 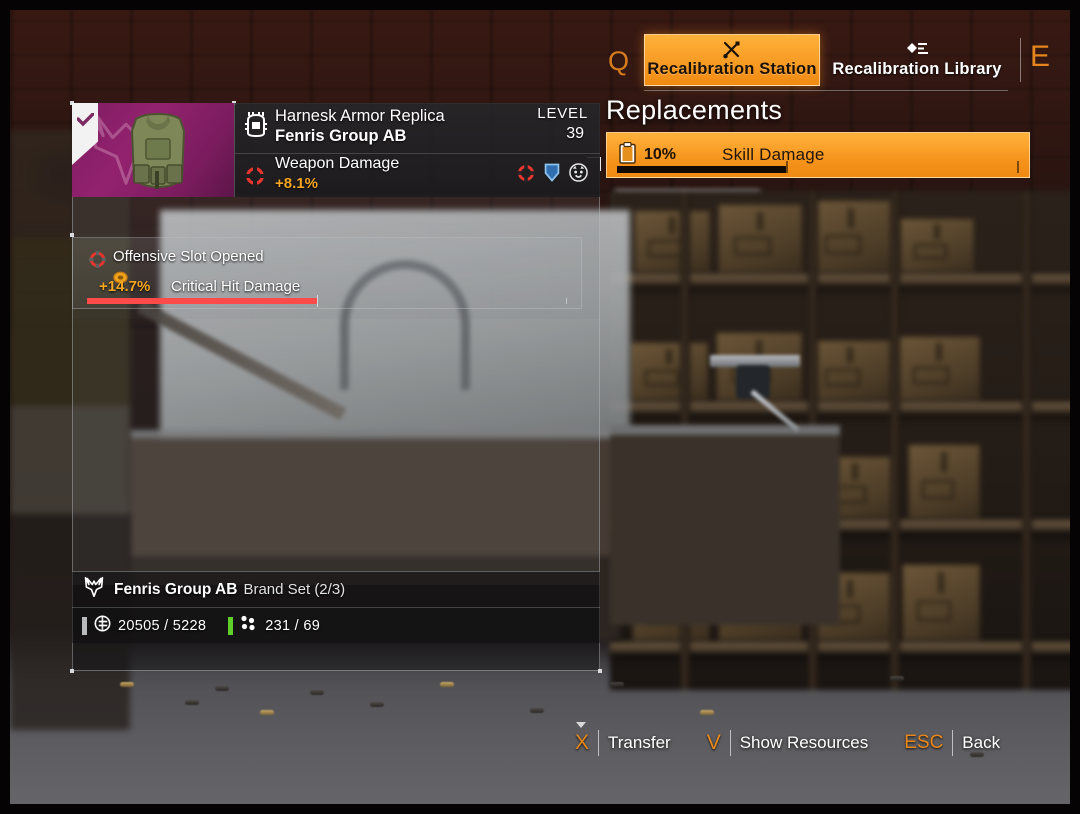 I want to click on replacement-percent: 10%, so click(x=660, y=154).